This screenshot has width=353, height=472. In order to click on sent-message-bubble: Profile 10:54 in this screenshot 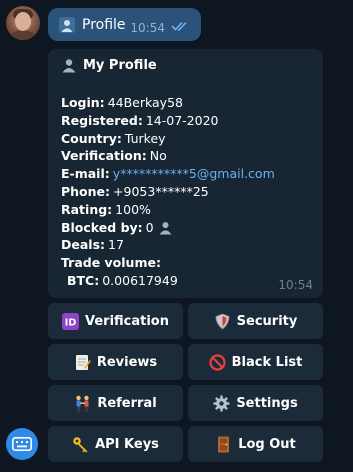, I will do `click(124, 24)`.